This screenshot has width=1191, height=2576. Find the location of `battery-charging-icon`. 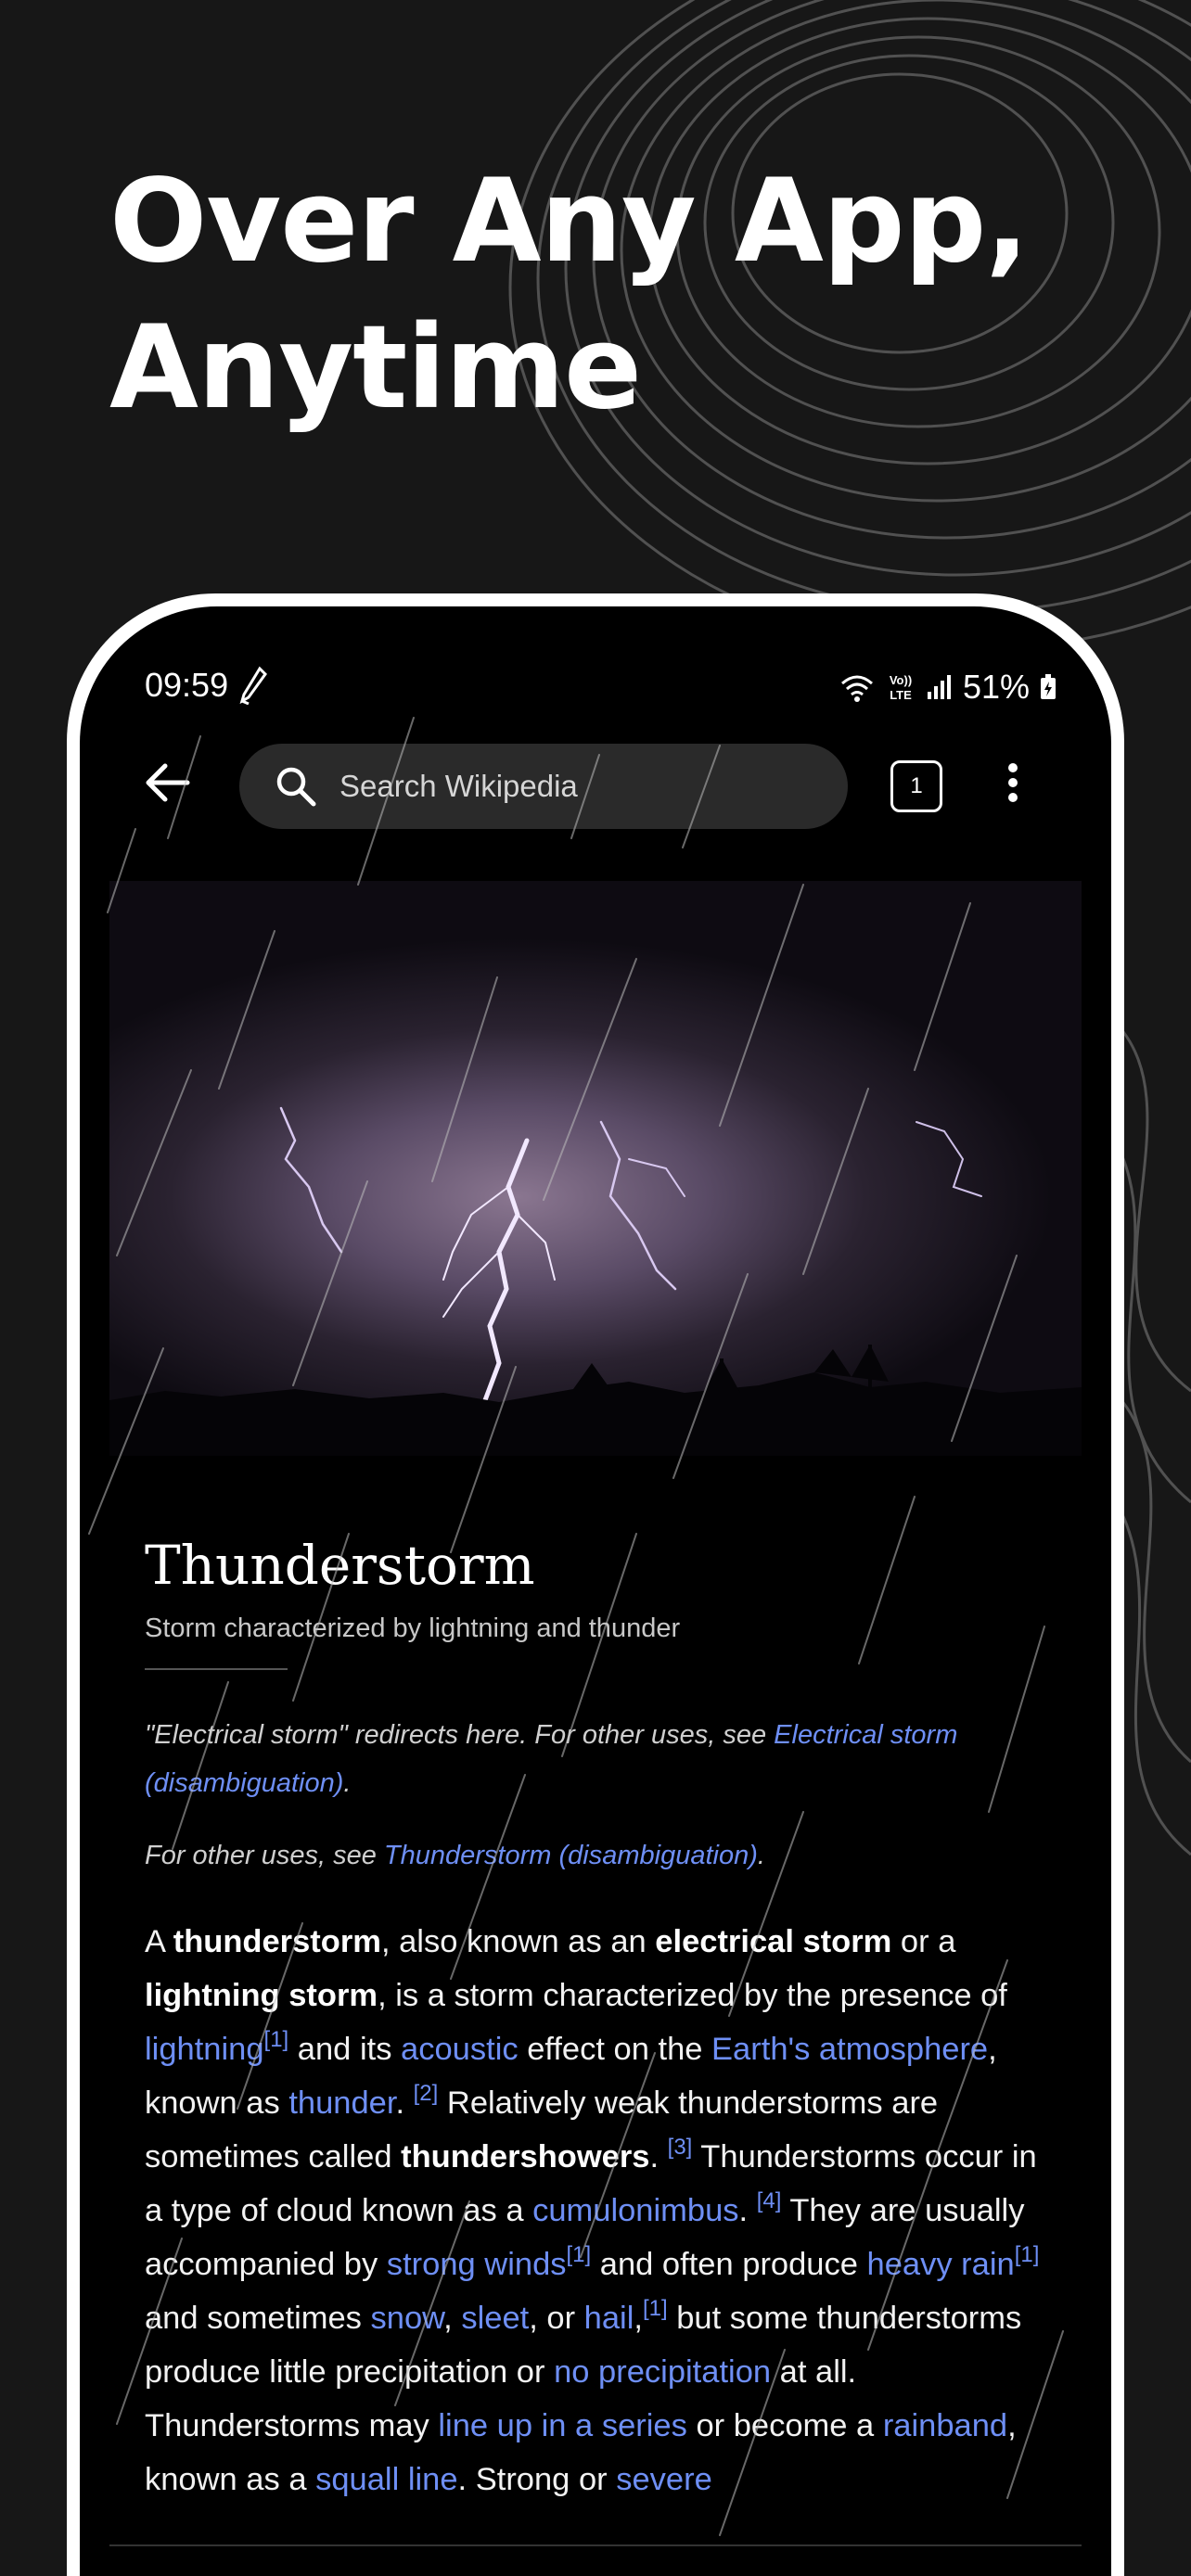

battery-charging-icon is located at coordinates (1048, 686).